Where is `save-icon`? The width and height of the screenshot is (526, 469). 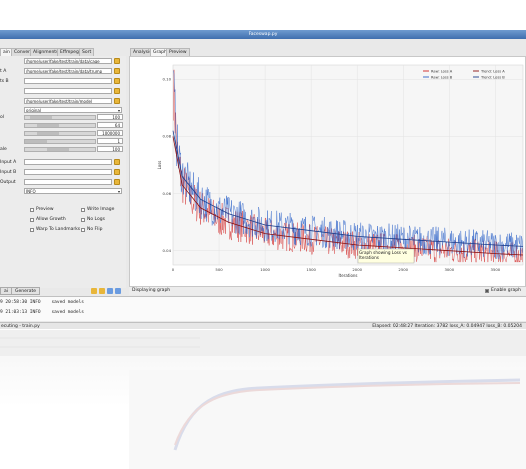
save-icon is located at coordinates (102, 291).